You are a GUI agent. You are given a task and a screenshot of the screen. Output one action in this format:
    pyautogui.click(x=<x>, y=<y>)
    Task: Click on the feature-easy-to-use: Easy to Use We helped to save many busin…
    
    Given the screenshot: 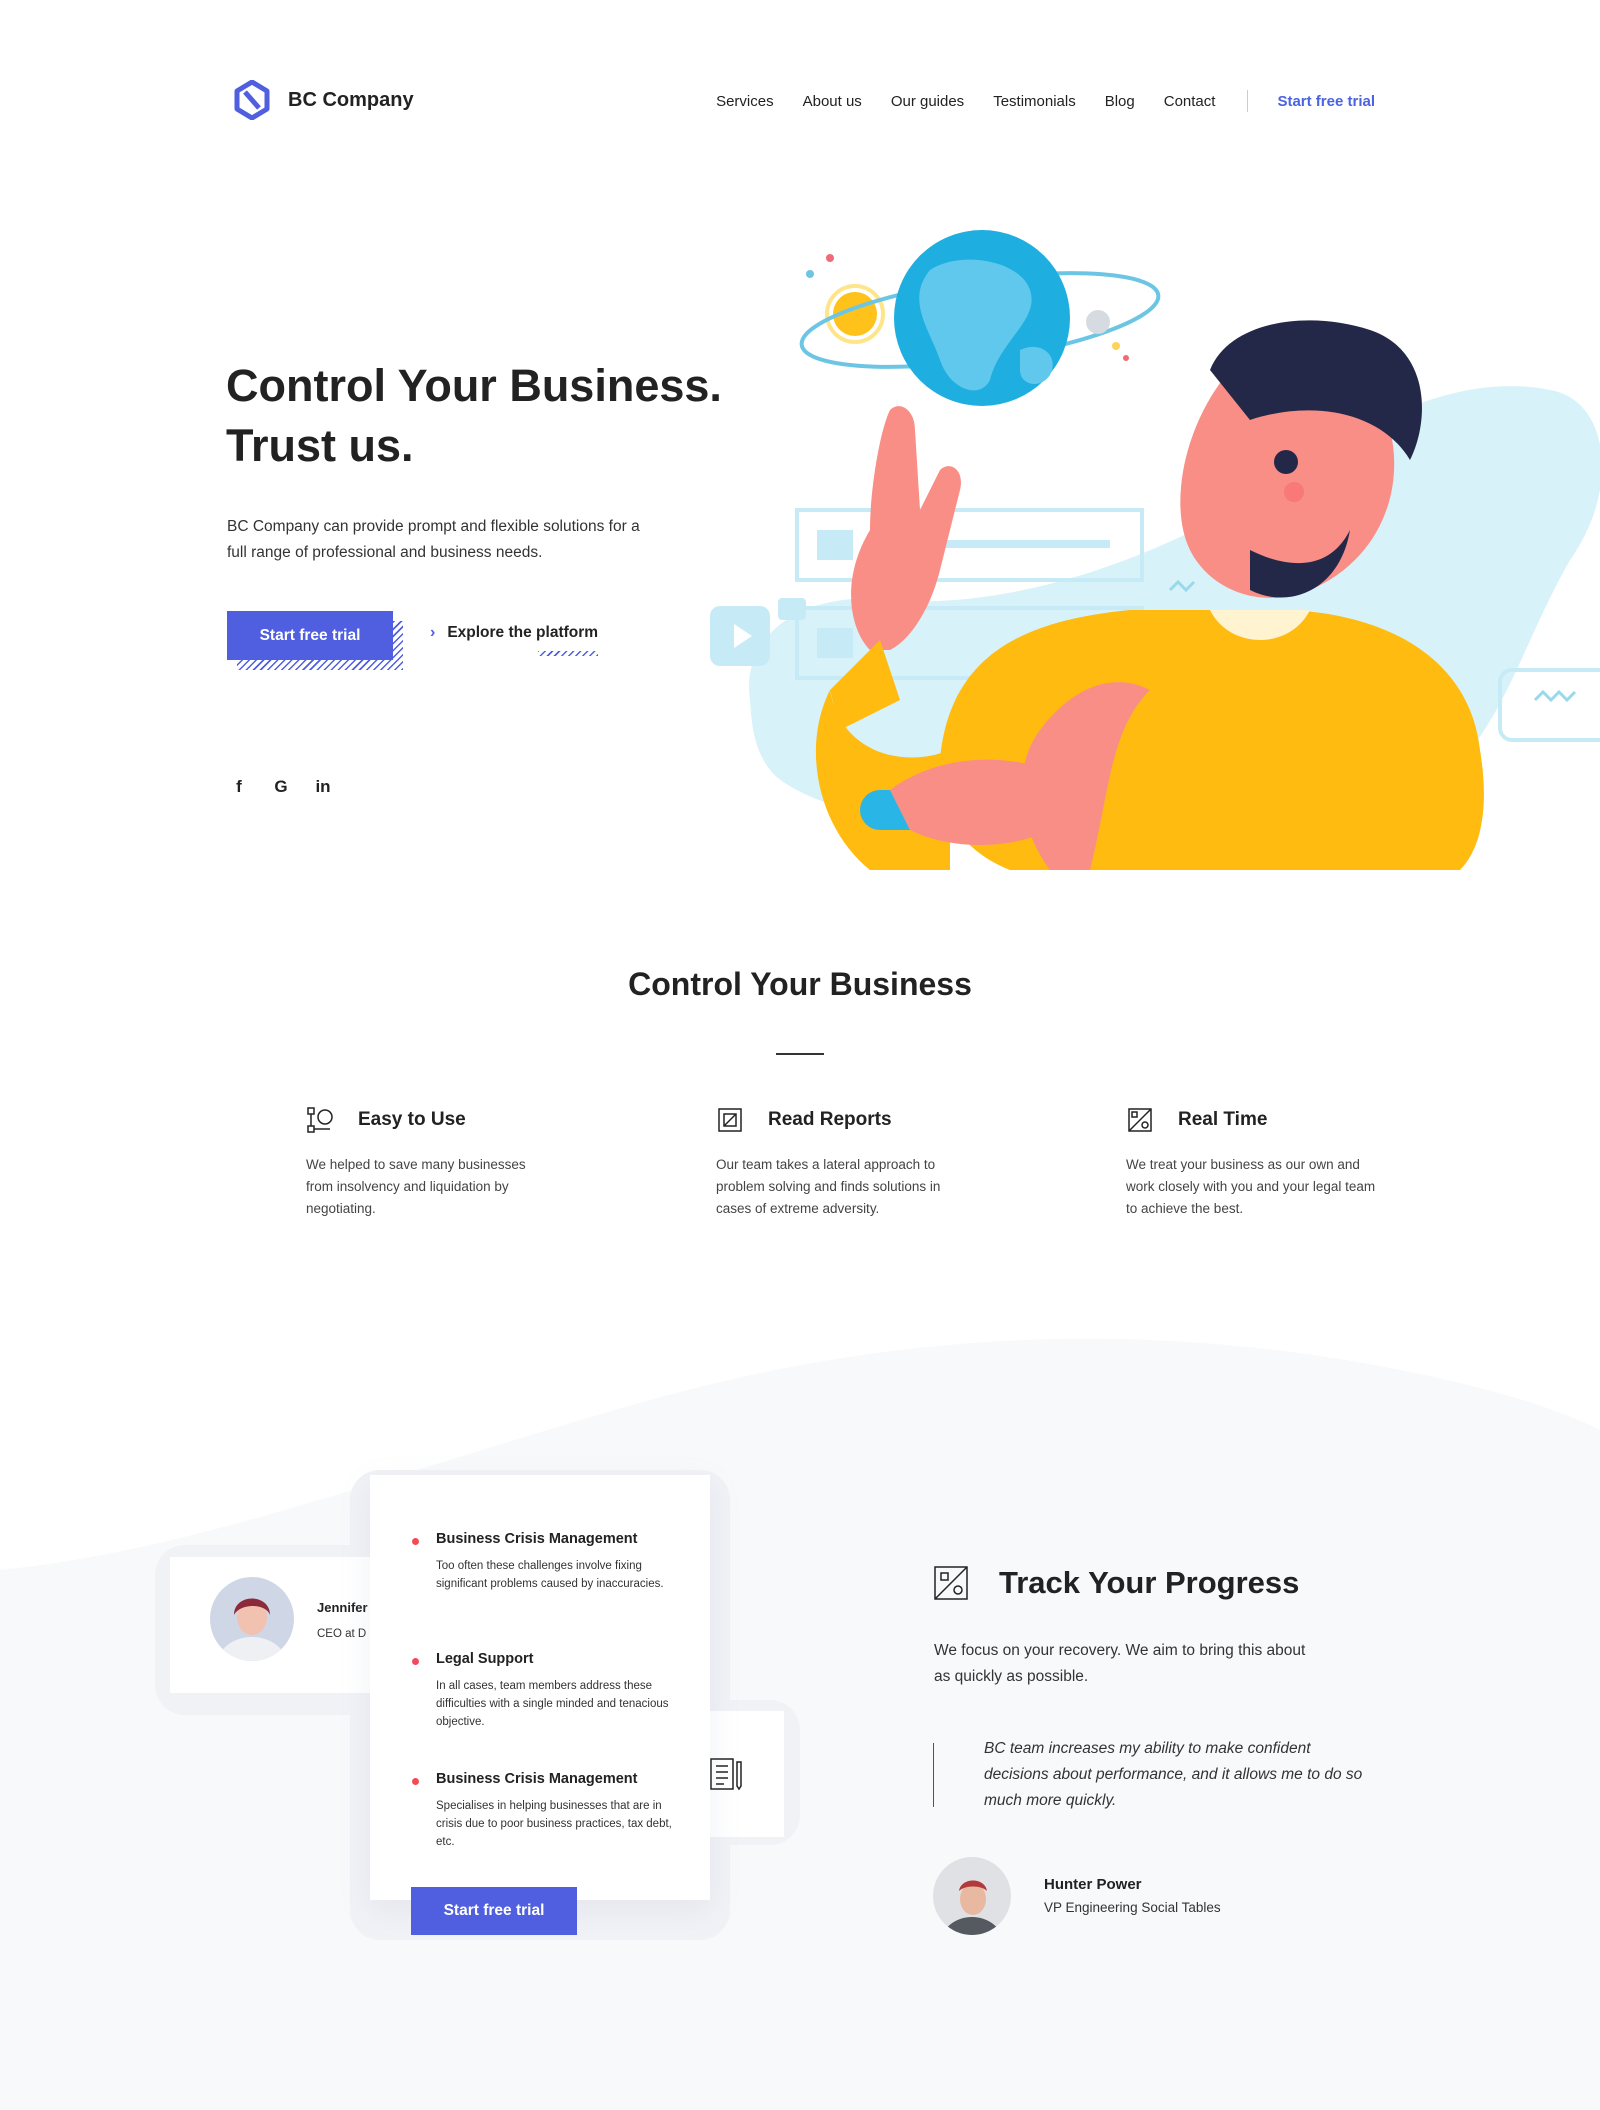 What is the action you would take?
    pyautogui.click(x=441, y=1163)
    